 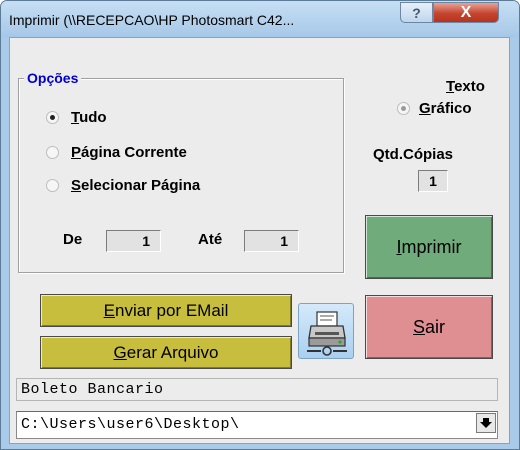 What do you see at coordinates (210, 239) in the screenshot?
I see `to-label: Até` at bounding box center [210, 239].